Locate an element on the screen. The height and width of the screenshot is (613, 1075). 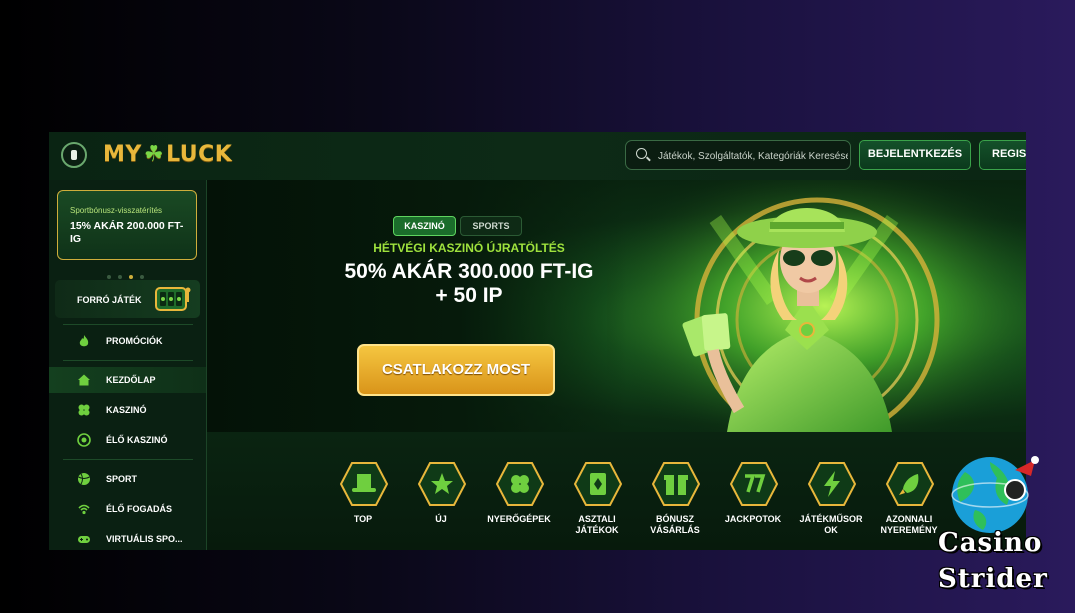
sidebar-item-live-casino: ÉLŐ KASZINÓ is located at coordinates (127, 440).